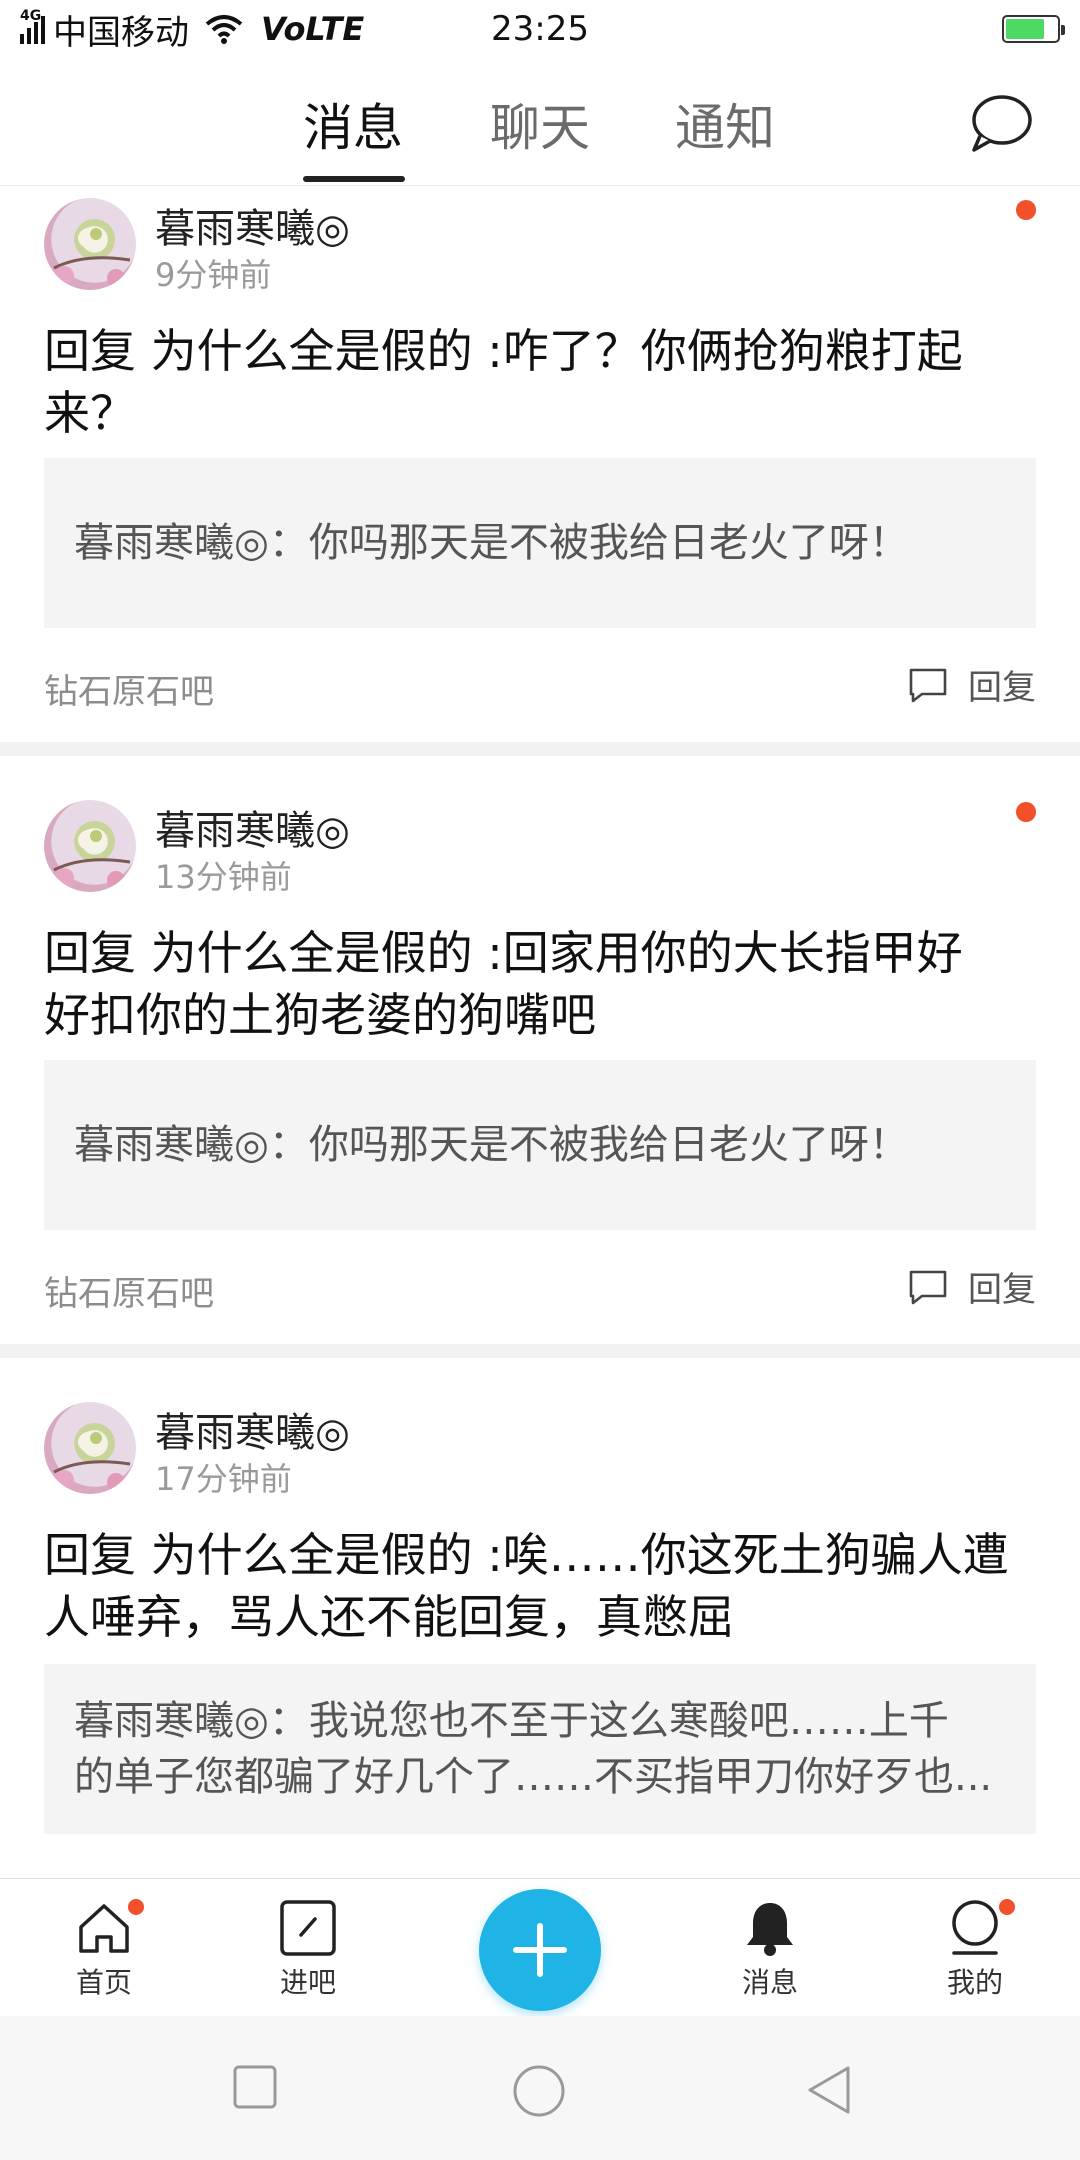 This screenshot has width=1080, height=2160. What do you see at coordinates (511, 1721) in the screenshot?
I see `quote-line: 暮雨寒曦◎：我说您也不至于这么寒酸吧……上千` at bounding box center [511, 1721].